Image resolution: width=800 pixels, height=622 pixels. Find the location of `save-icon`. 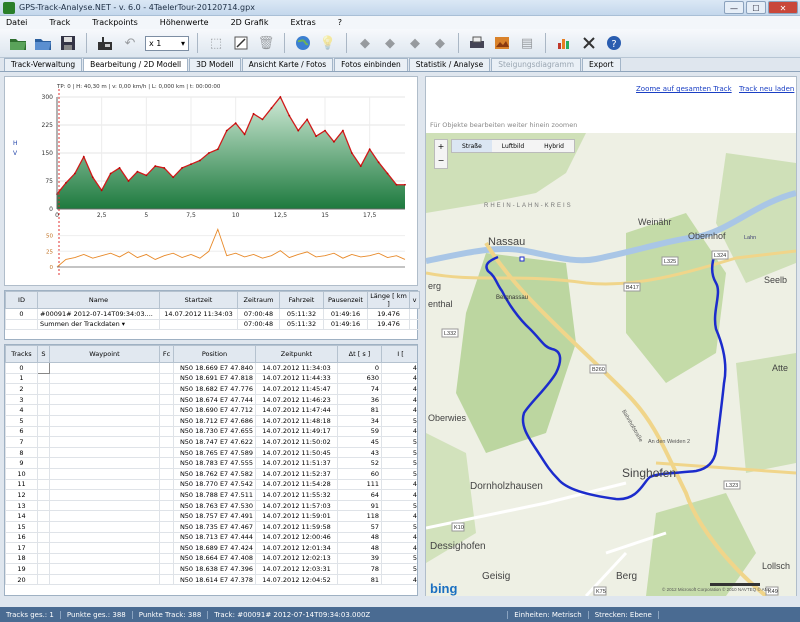

save-icon is located at coordinates (68, 43).